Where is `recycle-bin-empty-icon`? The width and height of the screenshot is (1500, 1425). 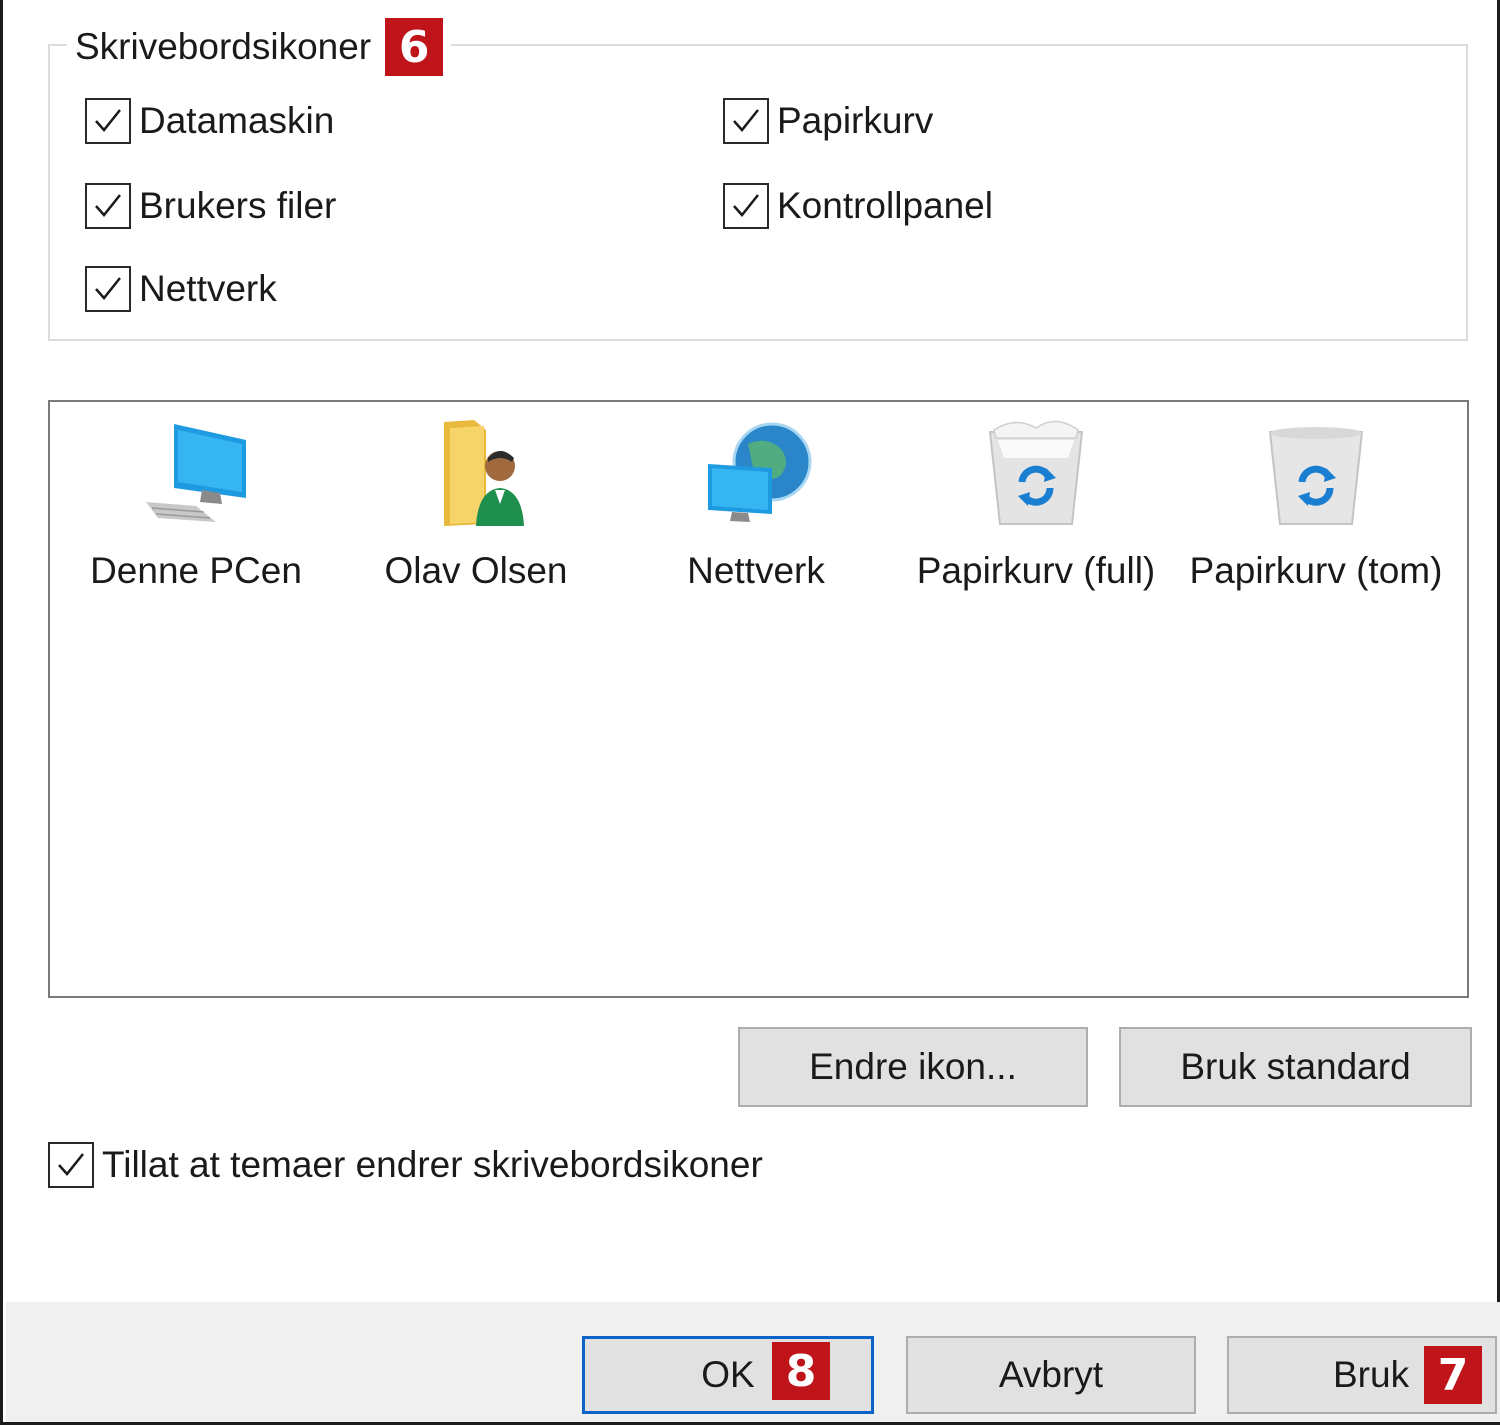 recycle-bin-empty-icon is located at coordinates (1316, 476).